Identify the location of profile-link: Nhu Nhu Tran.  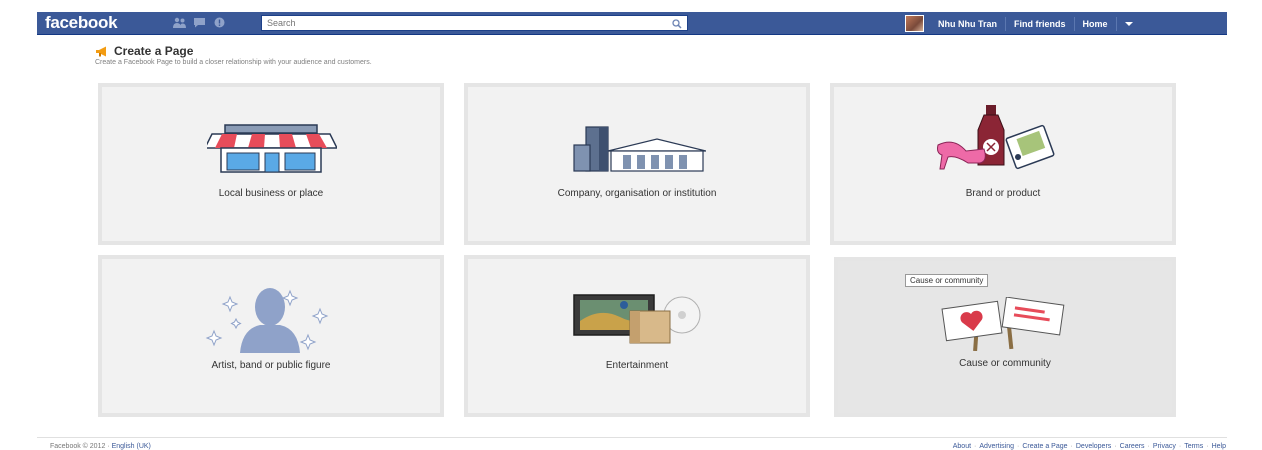
(967, 24).